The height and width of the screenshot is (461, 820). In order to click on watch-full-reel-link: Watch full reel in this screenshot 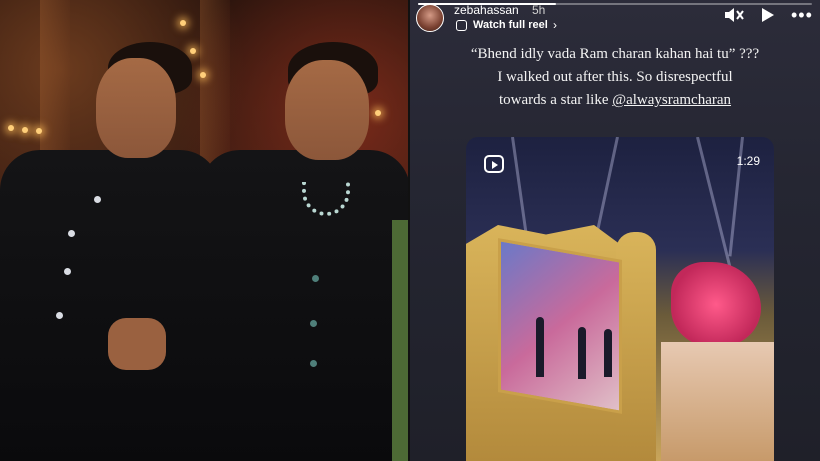, I will do `click(510, 25)`.